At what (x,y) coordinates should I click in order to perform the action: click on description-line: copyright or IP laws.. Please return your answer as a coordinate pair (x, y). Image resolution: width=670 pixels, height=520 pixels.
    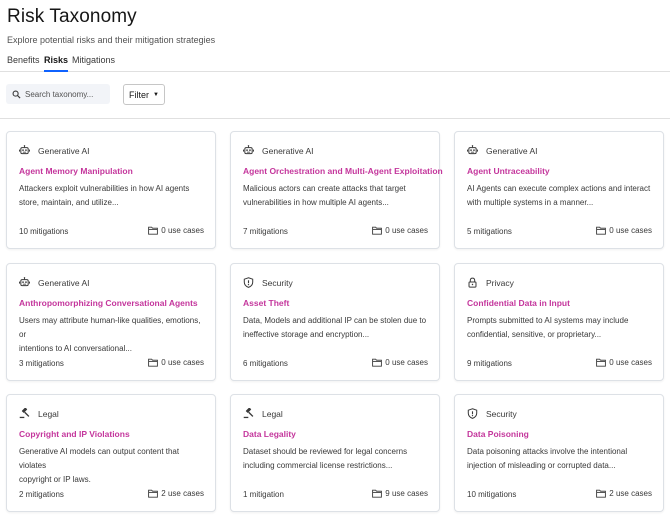
    Looking at the image, I should click on (55, 479).